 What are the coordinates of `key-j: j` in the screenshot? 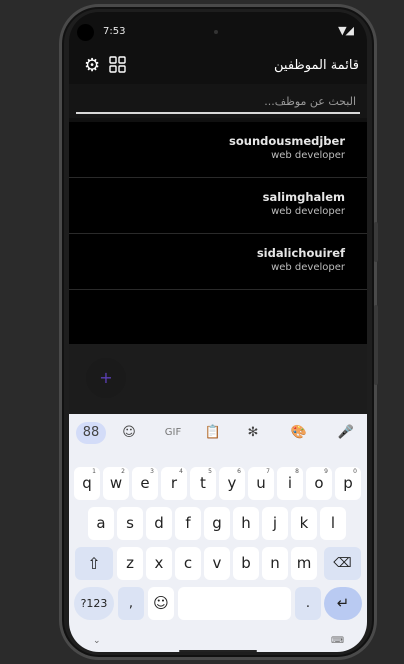 It's located at (275, 523).